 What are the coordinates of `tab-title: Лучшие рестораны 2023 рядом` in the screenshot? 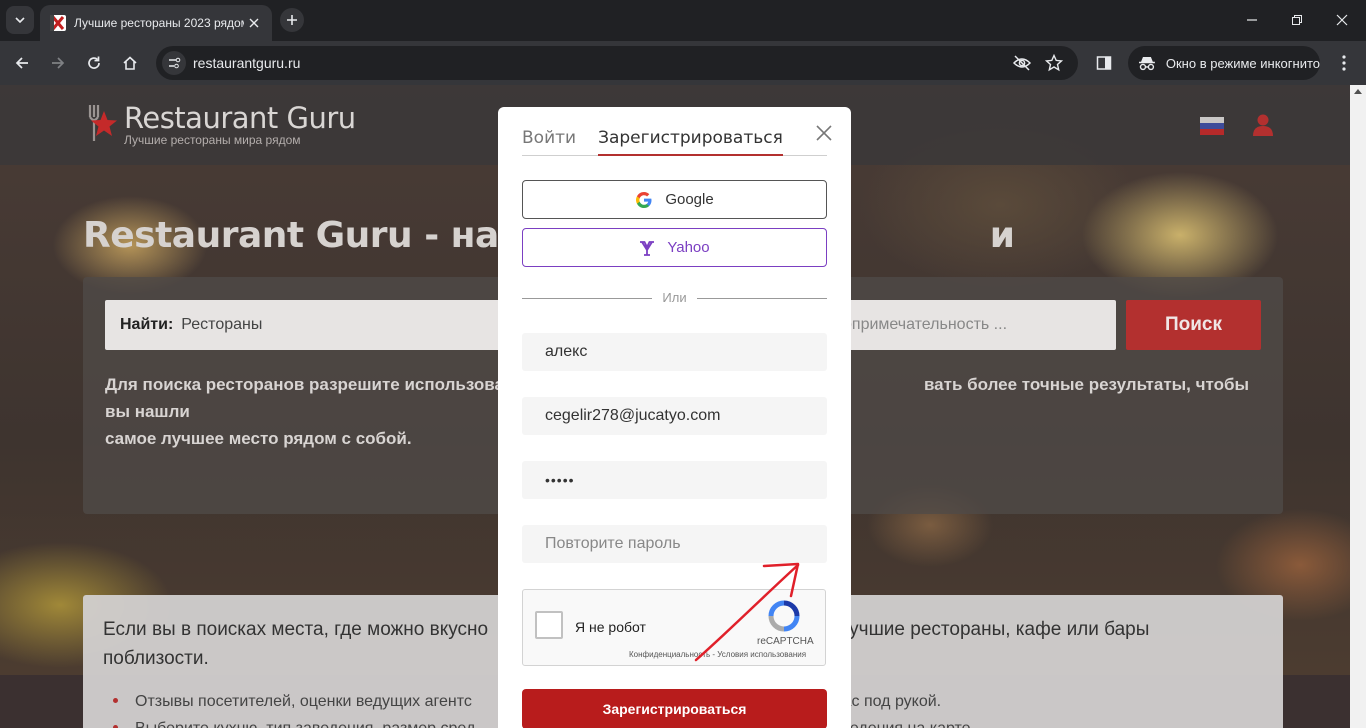 It's located at (159, 23).